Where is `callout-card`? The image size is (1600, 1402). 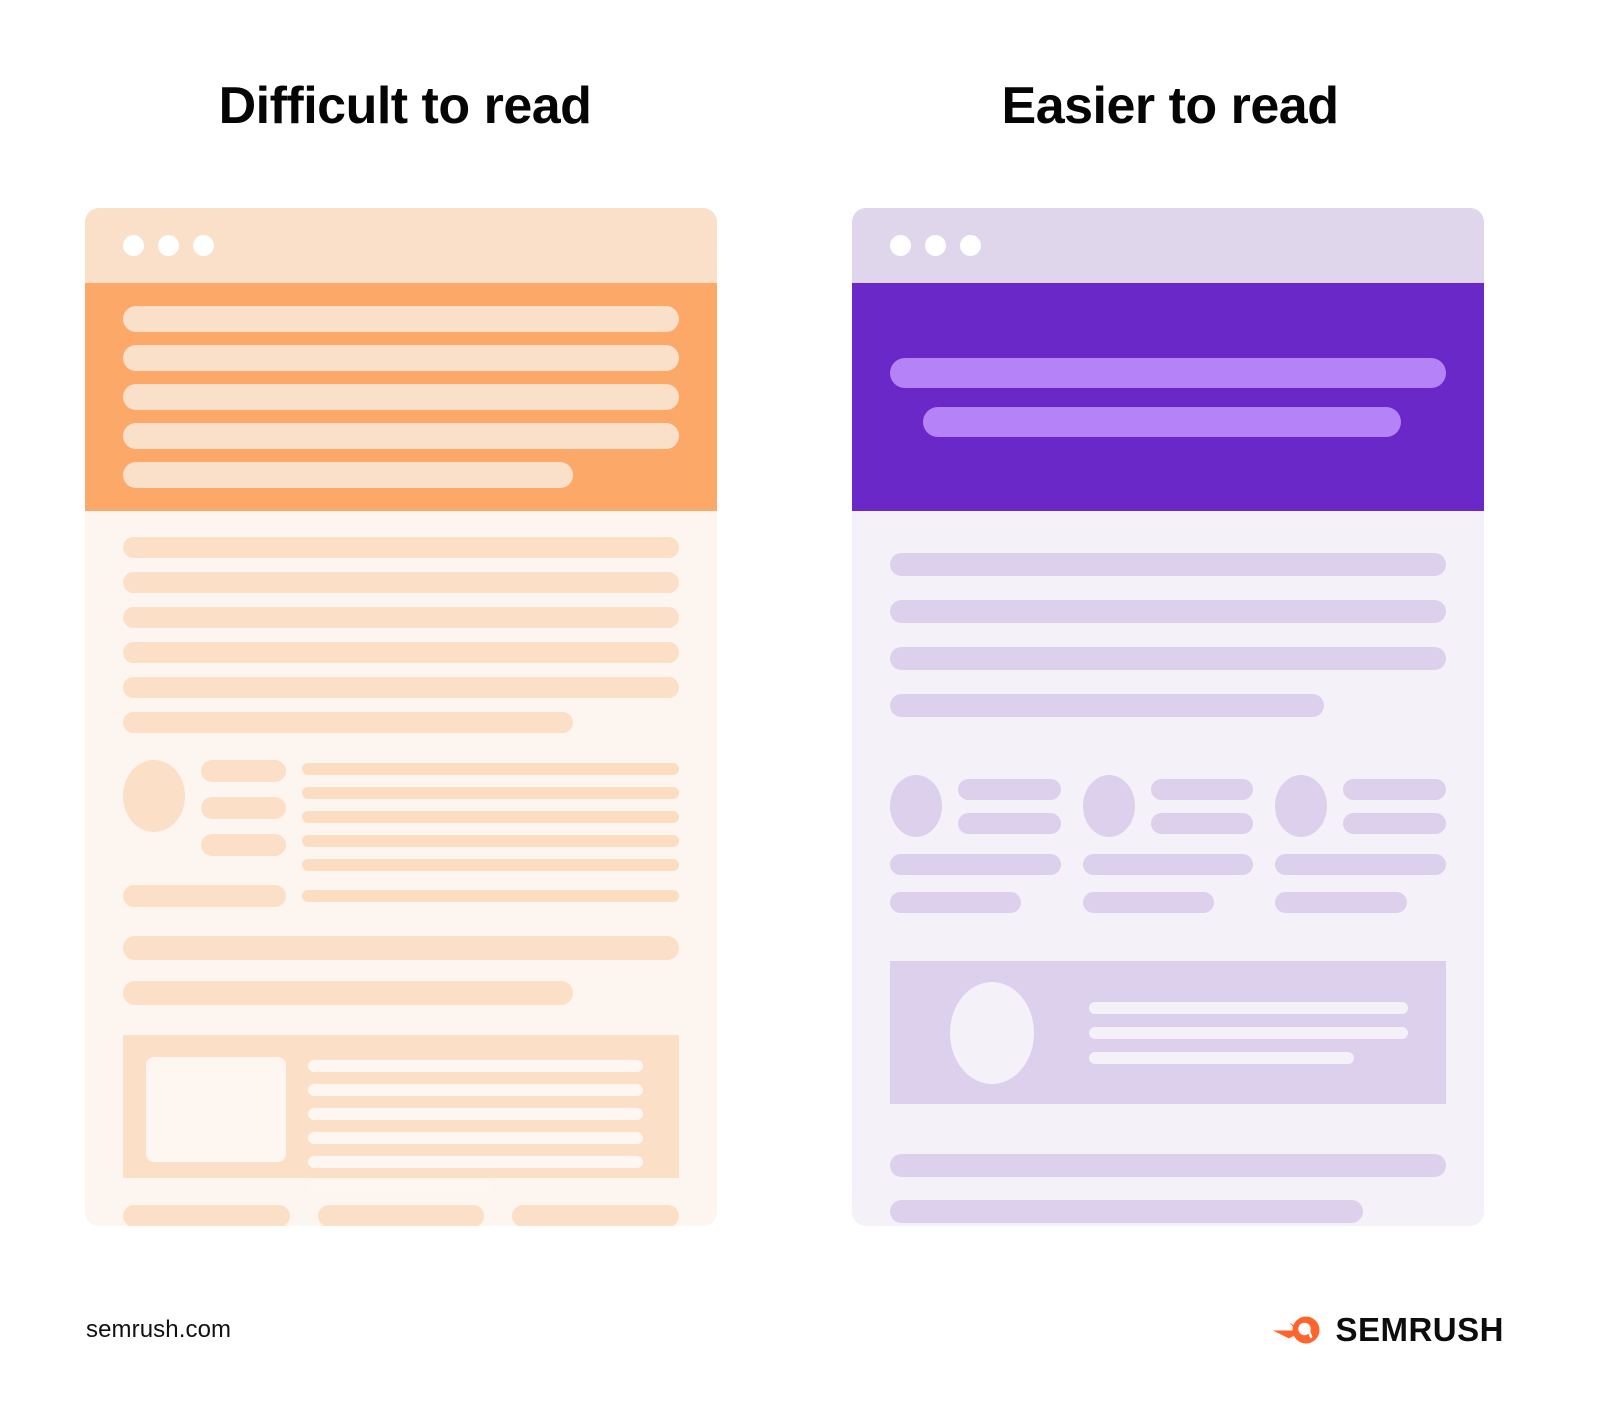 callout-card is located at coordinates (1168, 1032).